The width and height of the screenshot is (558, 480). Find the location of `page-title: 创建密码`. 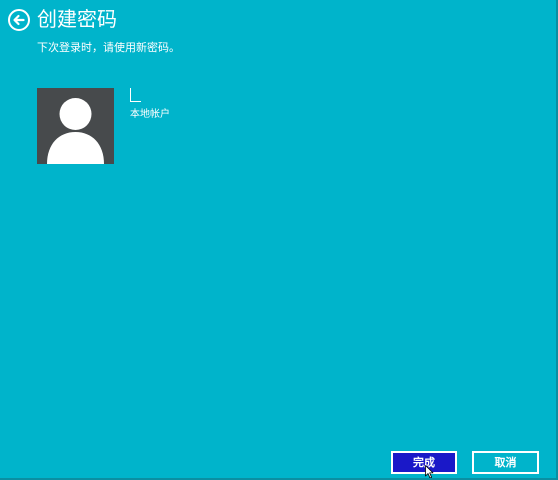

page-title: 创建密码 is located at coordinates (77, 19).